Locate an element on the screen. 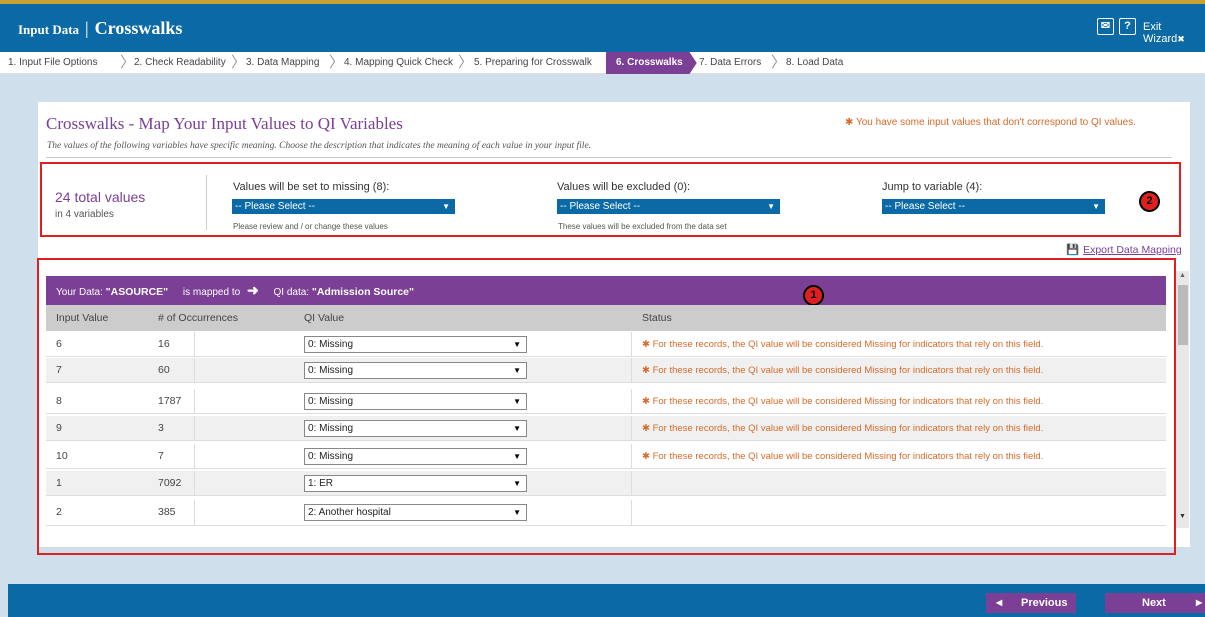 The width and height of the screenshot is (1205, 617). input-value-cell: 8 is located at coordinates (59, 401).